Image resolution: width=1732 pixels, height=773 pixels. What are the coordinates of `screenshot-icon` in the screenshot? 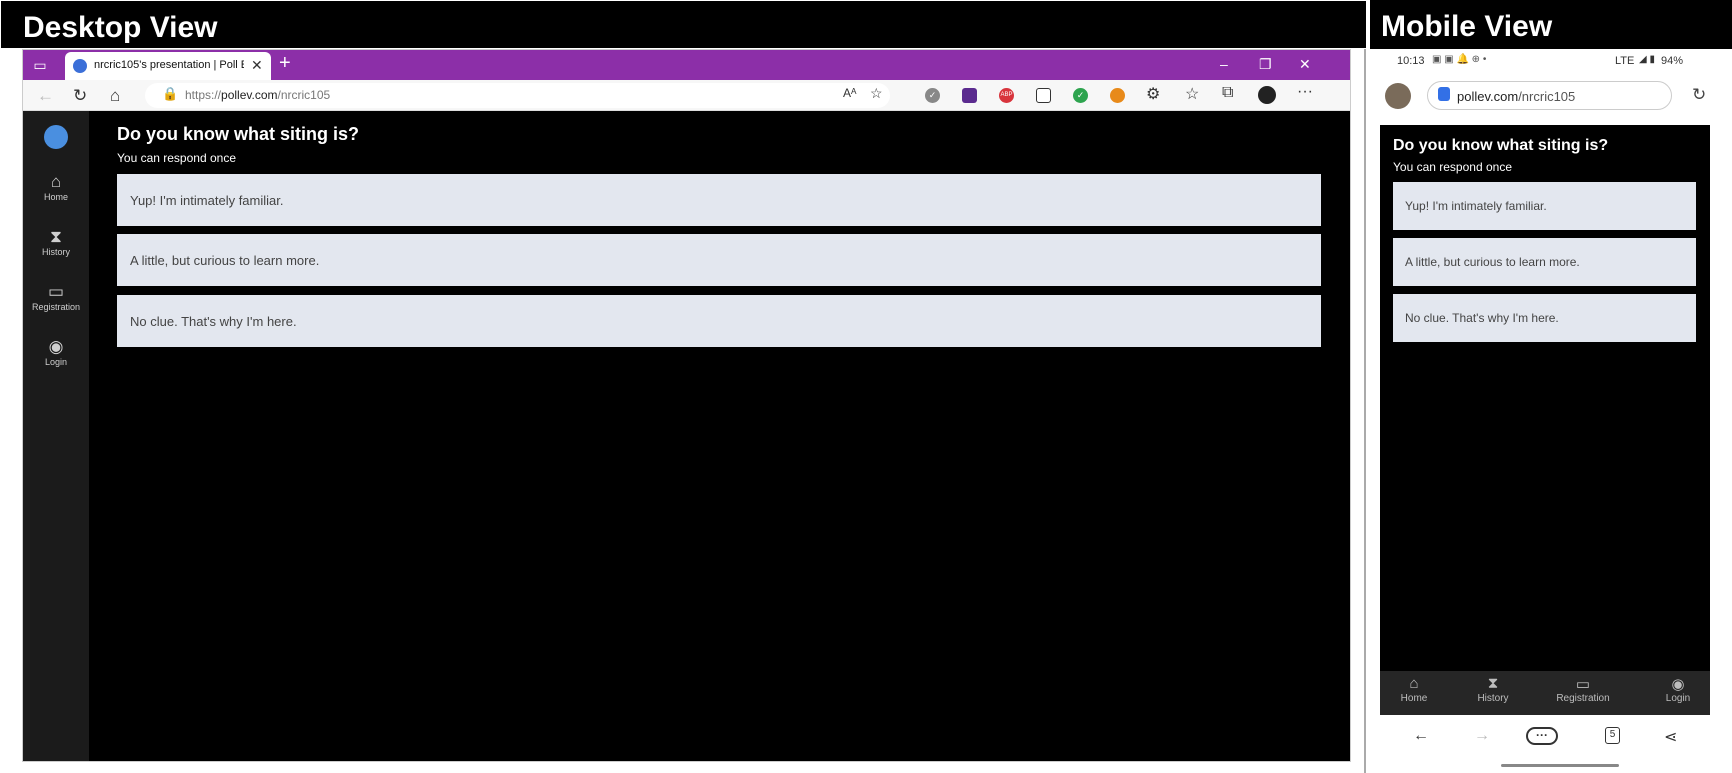 It's located at (1043, 95).